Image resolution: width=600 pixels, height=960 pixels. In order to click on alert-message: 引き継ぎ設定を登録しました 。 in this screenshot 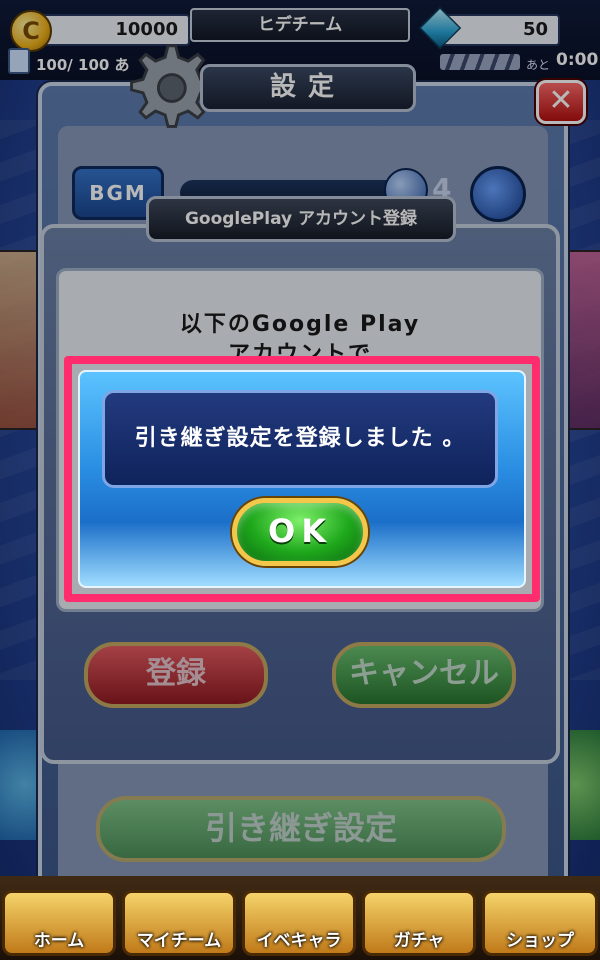, I will do `click(300, 439)`.